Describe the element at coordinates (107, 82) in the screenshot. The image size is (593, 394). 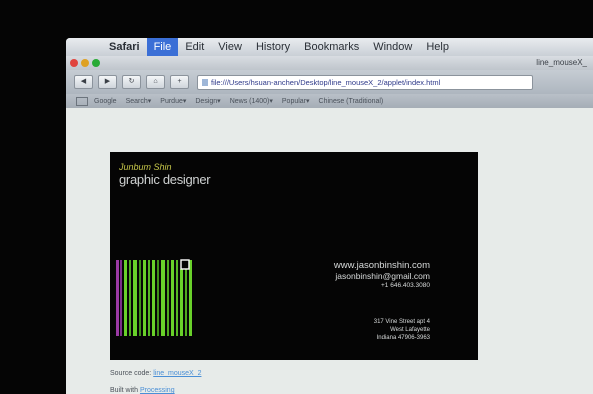
I see `forward-button: ▶` at that location.